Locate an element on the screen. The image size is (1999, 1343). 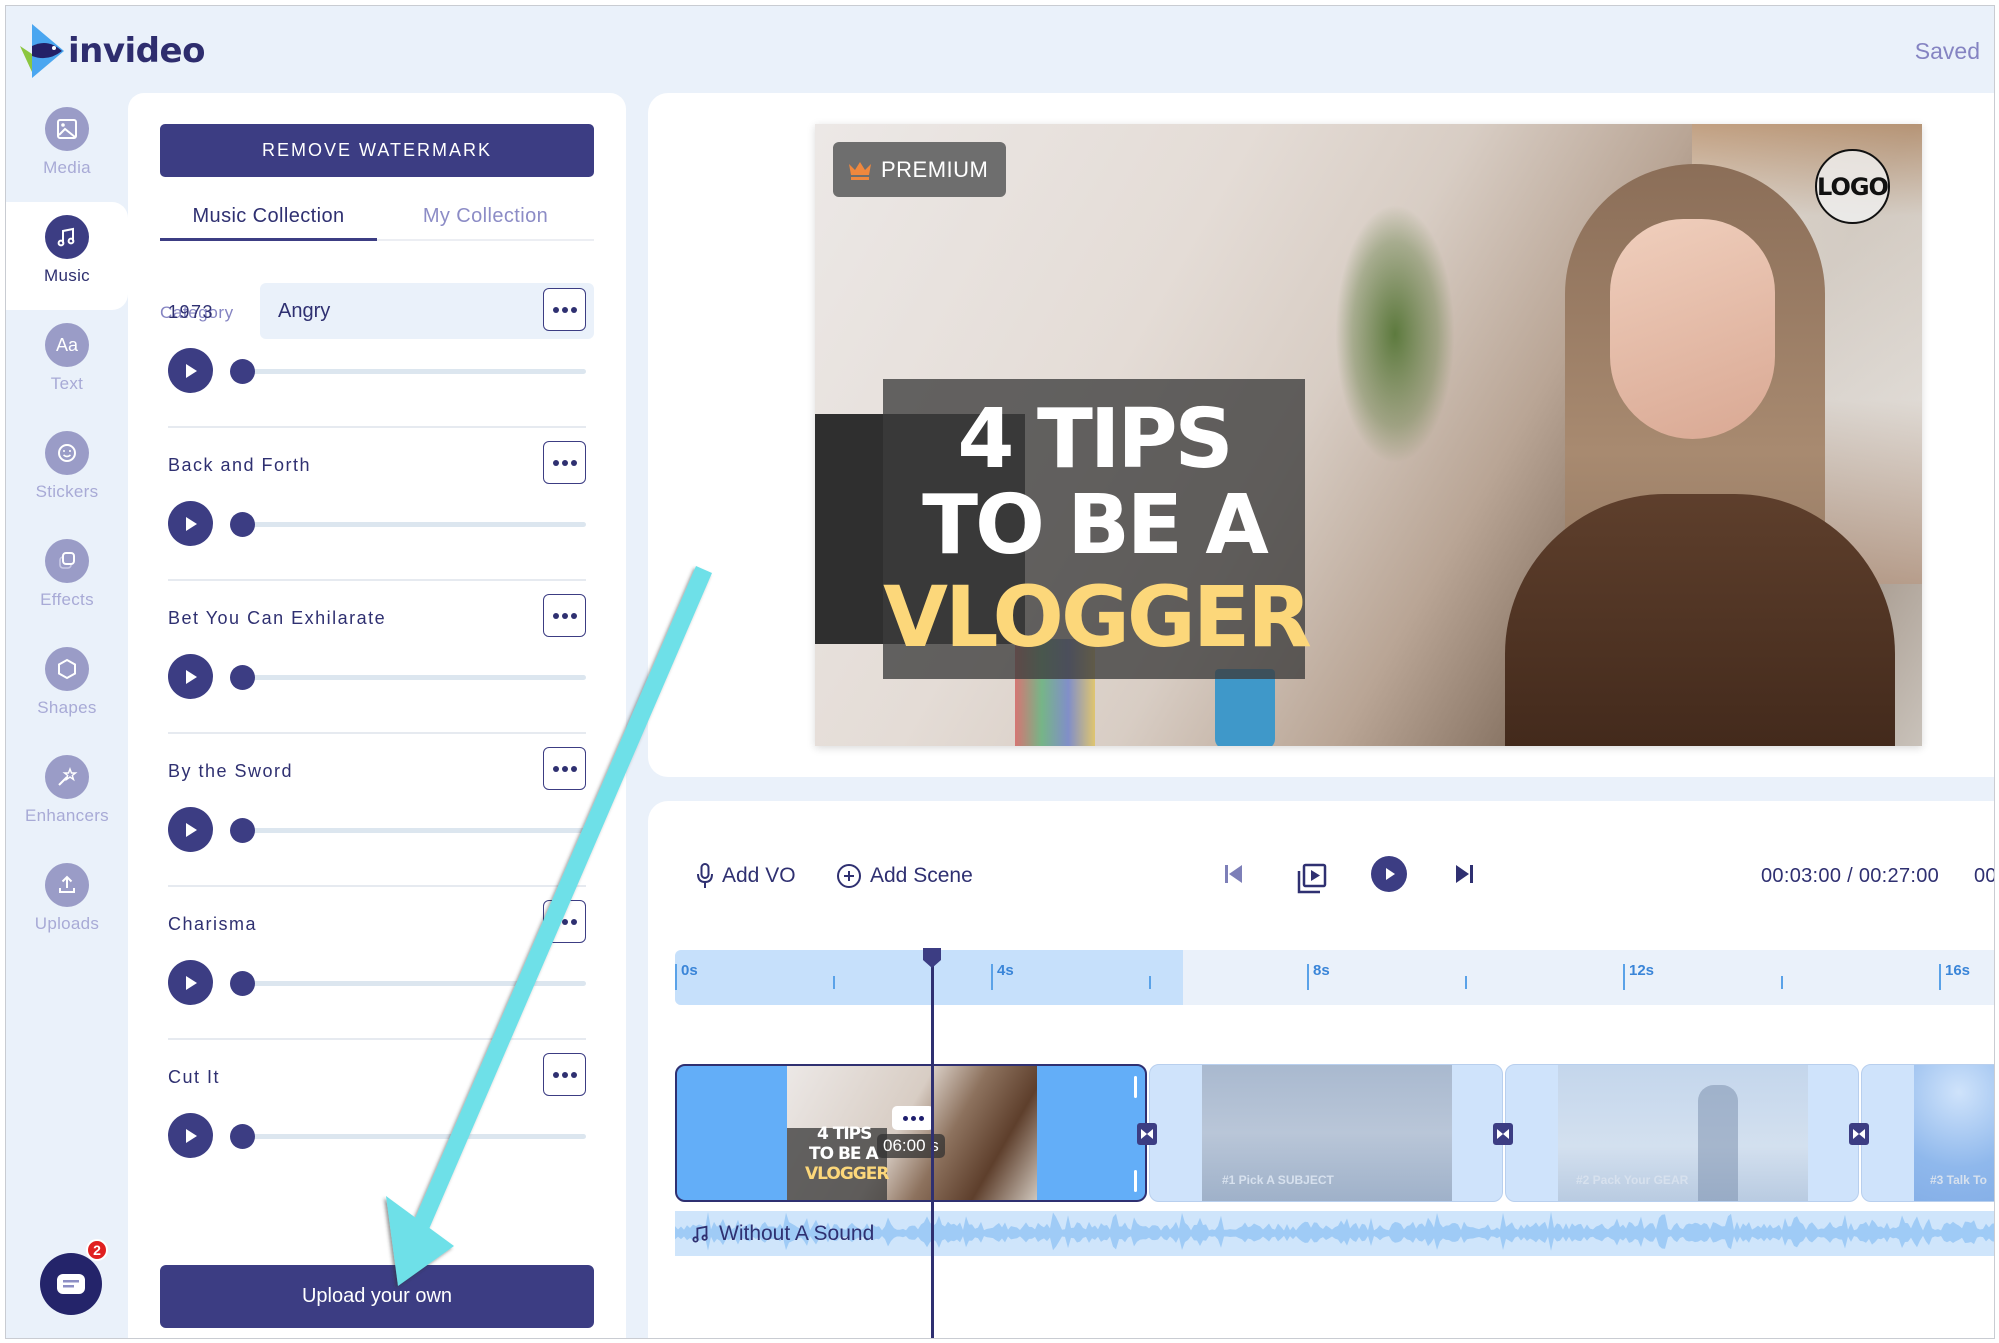
sidebar-item-stickers: Stickers is located at coordinates (67, 472).